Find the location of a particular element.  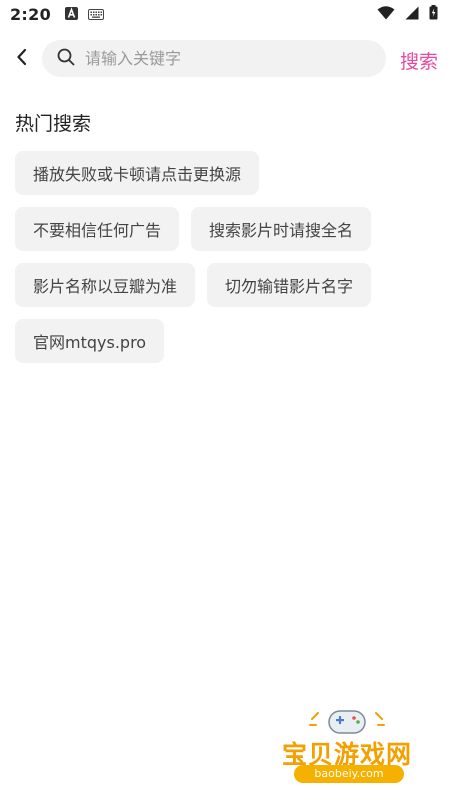

hot-search-tag: 播放失败或卡顿请点击更换源 is located at coordinates (137, 173).